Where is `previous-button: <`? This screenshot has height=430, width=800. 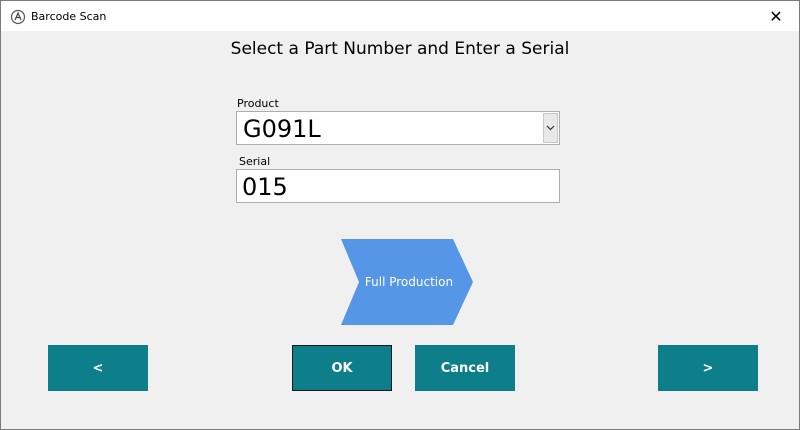
previous-button: < is located at coordinates (98, 368).